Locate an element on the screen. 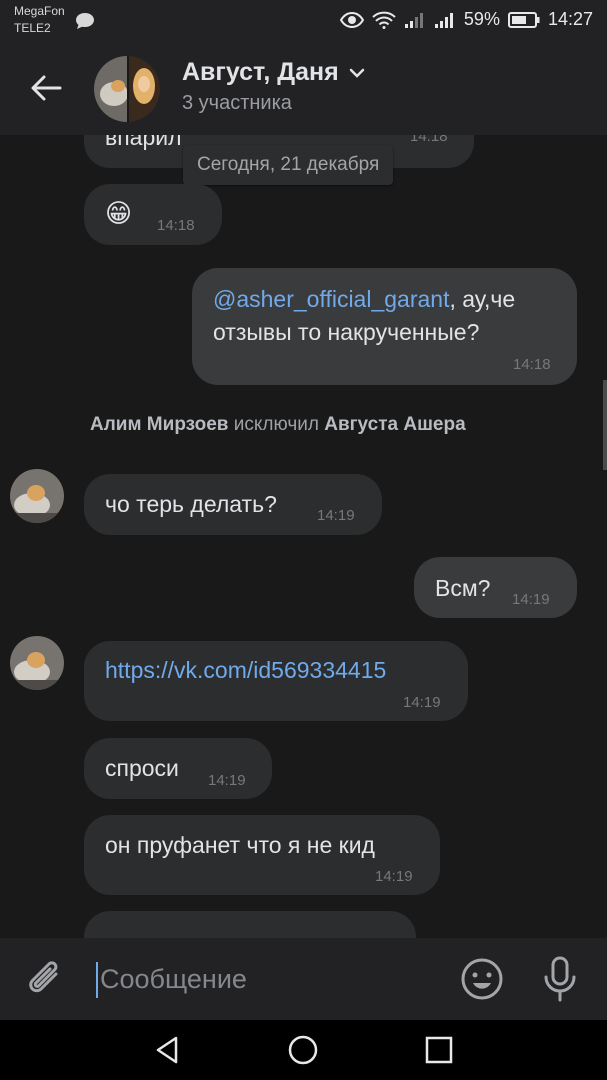  mention-link: @asher_official_garant is located at coordinates (331, 299).